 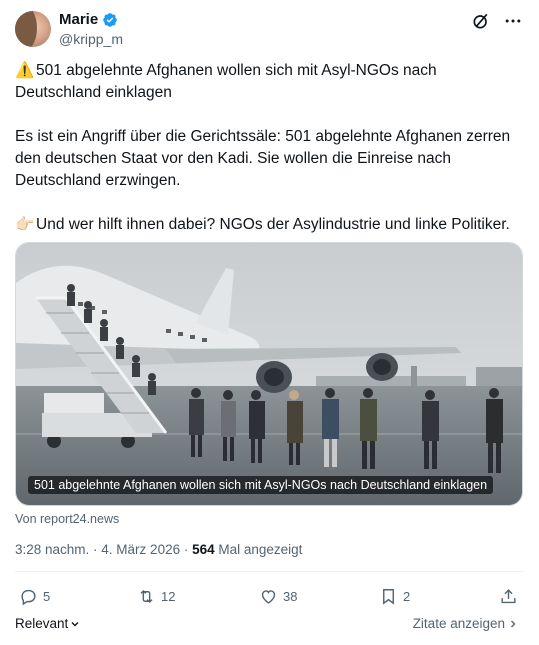 What do you see at coordinates (91, 39) in the screenshot?
I see `author-handle: @kripp_m` at bounding box center [91, 39].